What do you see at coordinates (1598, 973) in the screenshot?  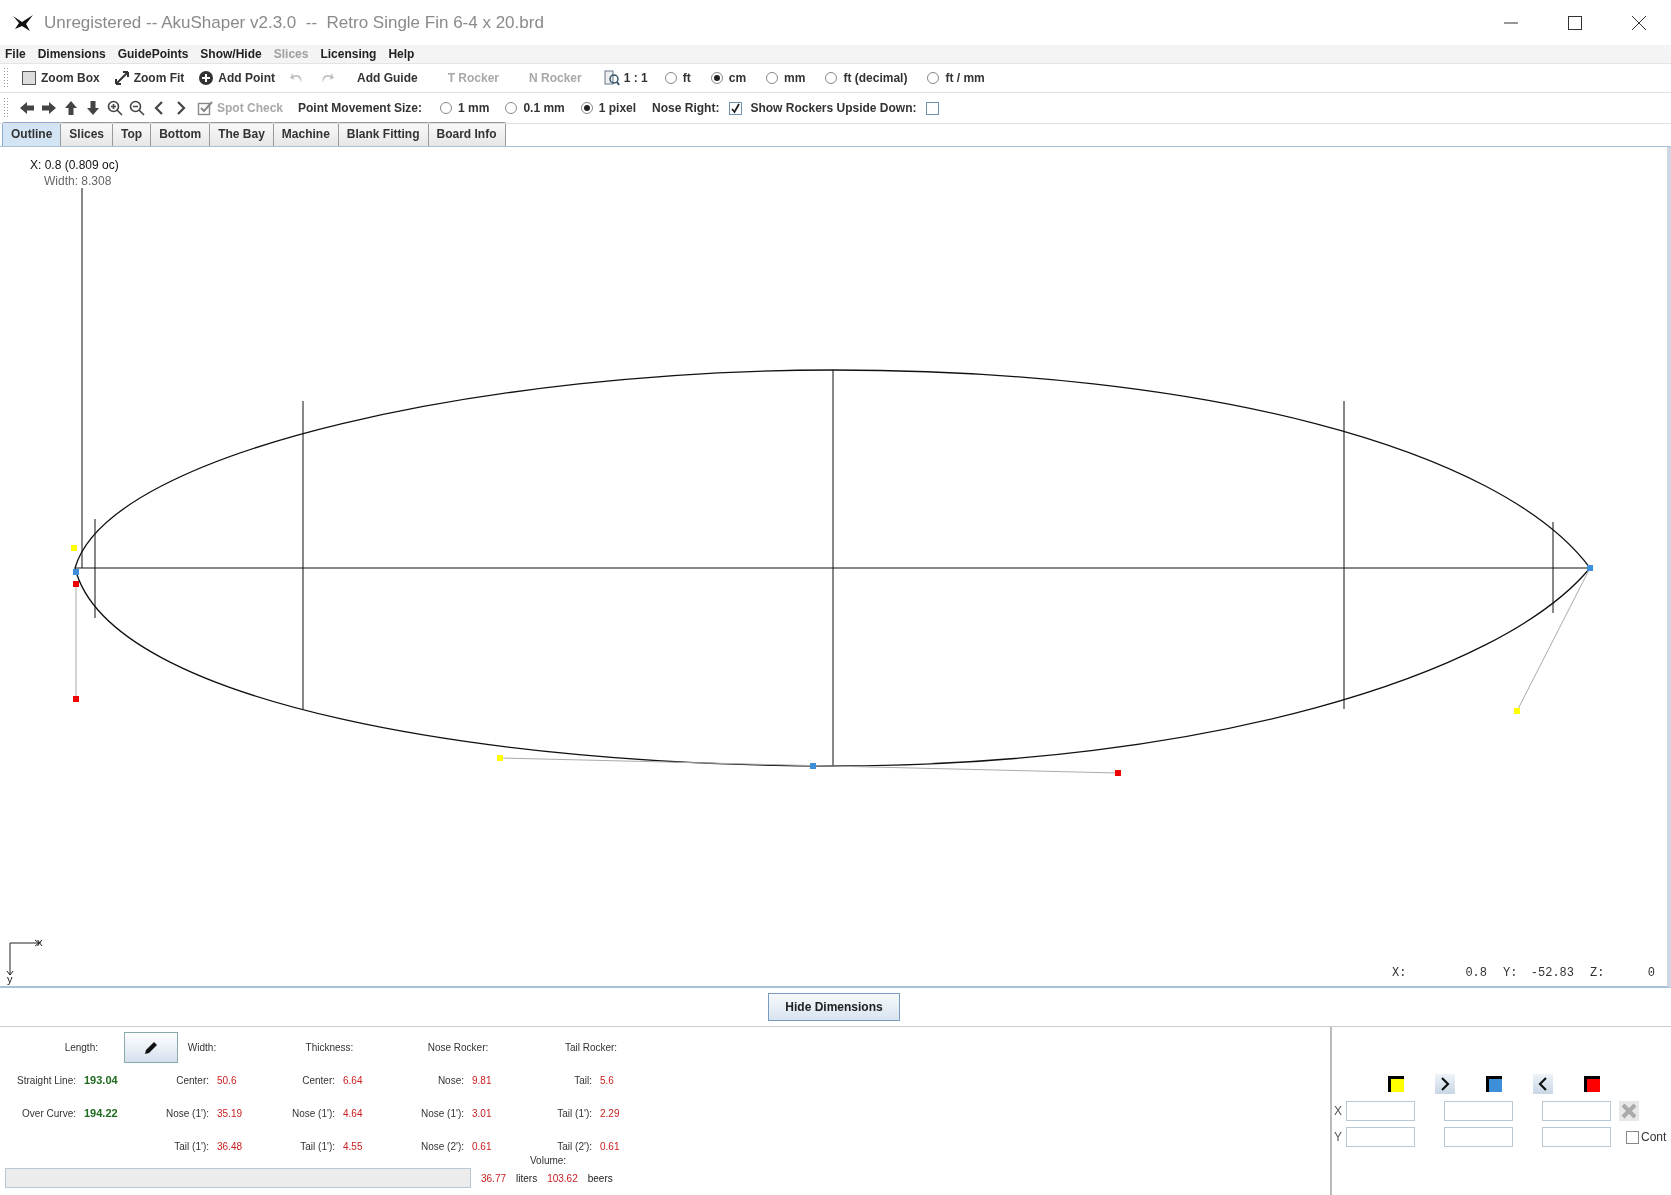 I see `status-label: Z:` at bounding box center [1598, 973].